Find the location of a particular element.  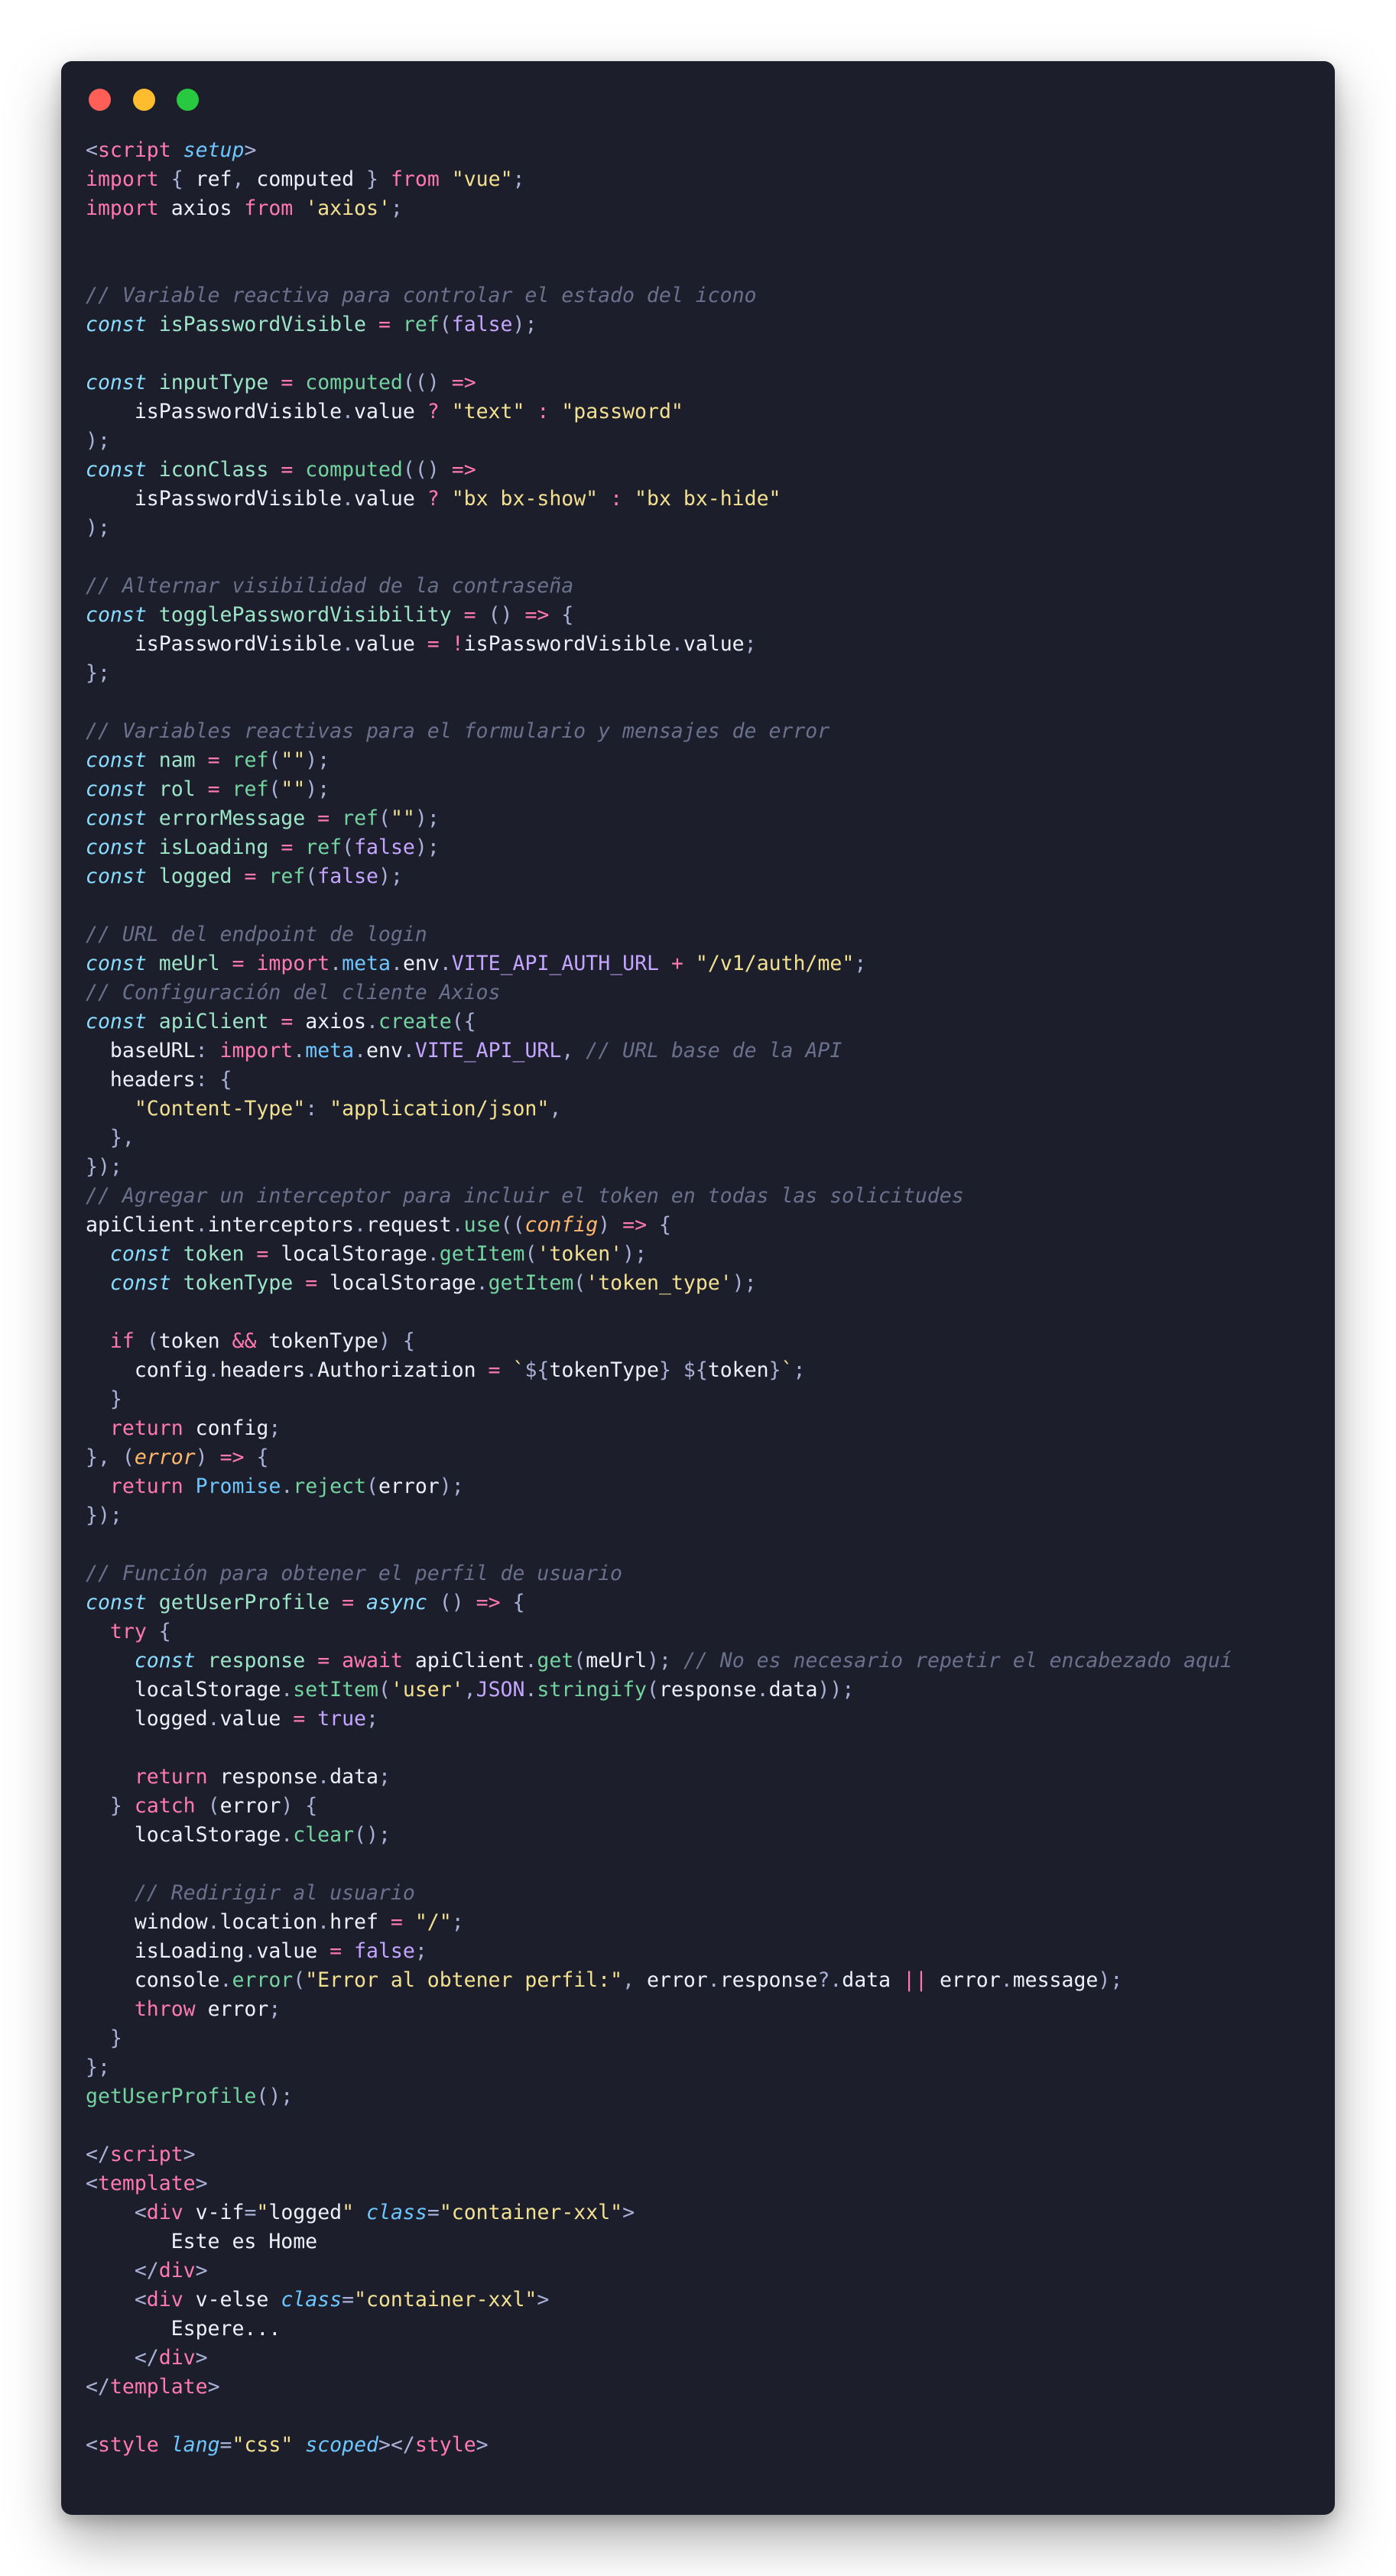

code-line: </div> is located at coordinates (659, 2271).